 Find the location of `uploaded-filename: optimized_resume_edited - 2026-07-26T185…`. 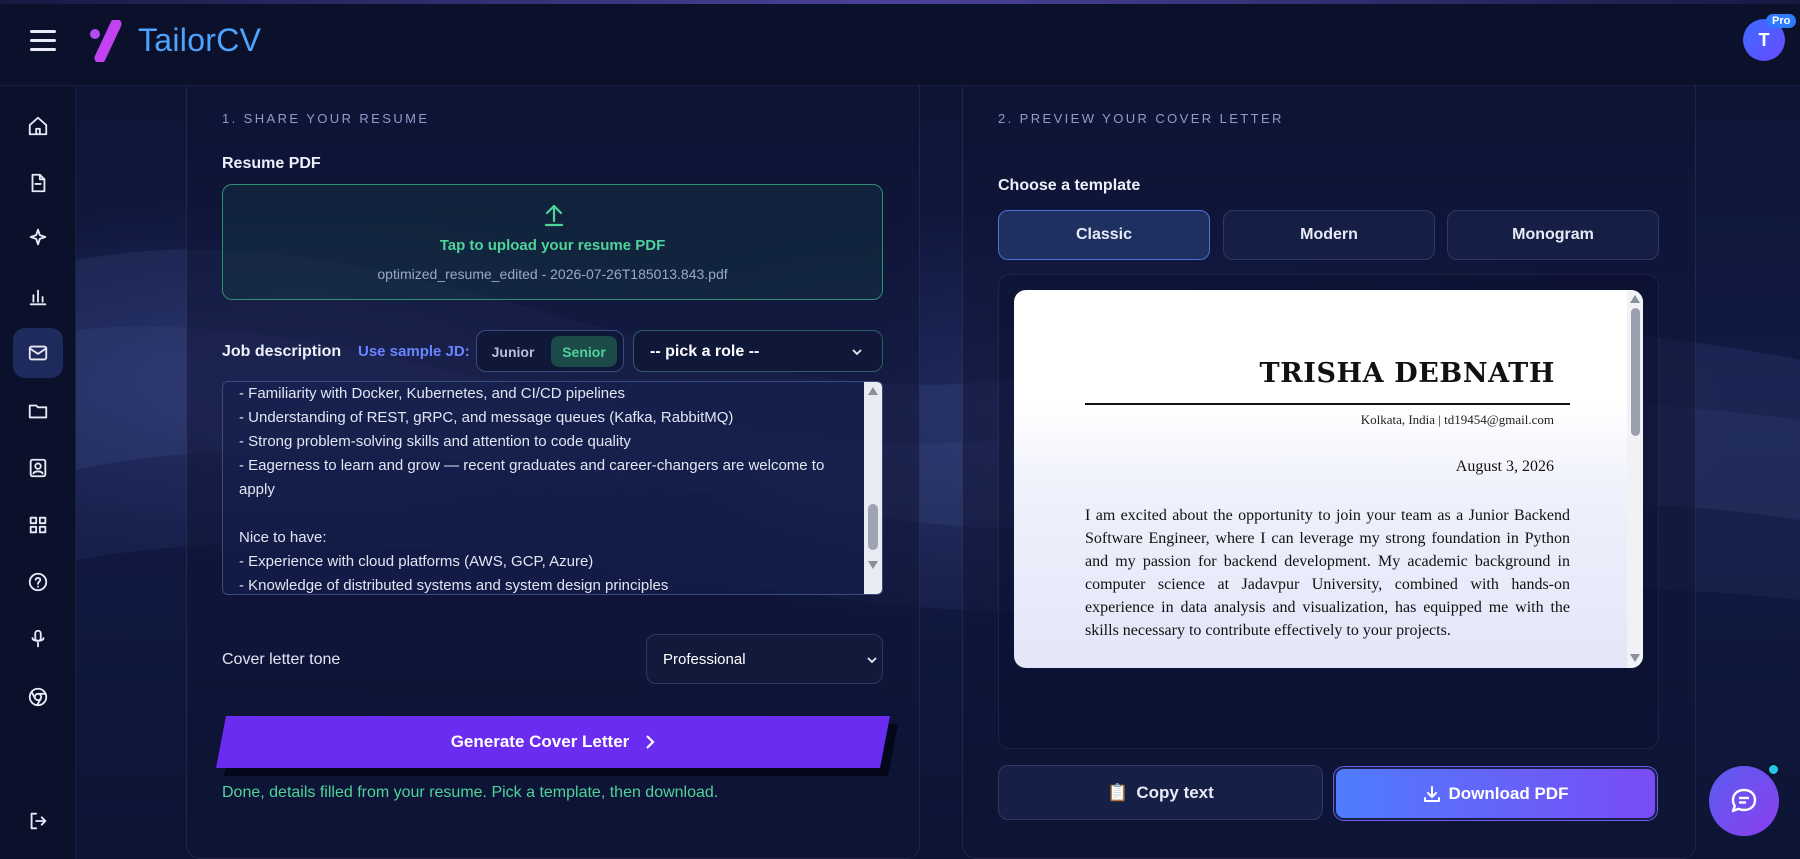

uploaded-filename: optimized_resume_edited - 2026-07-26T185… is located at coordinates (552, 274).